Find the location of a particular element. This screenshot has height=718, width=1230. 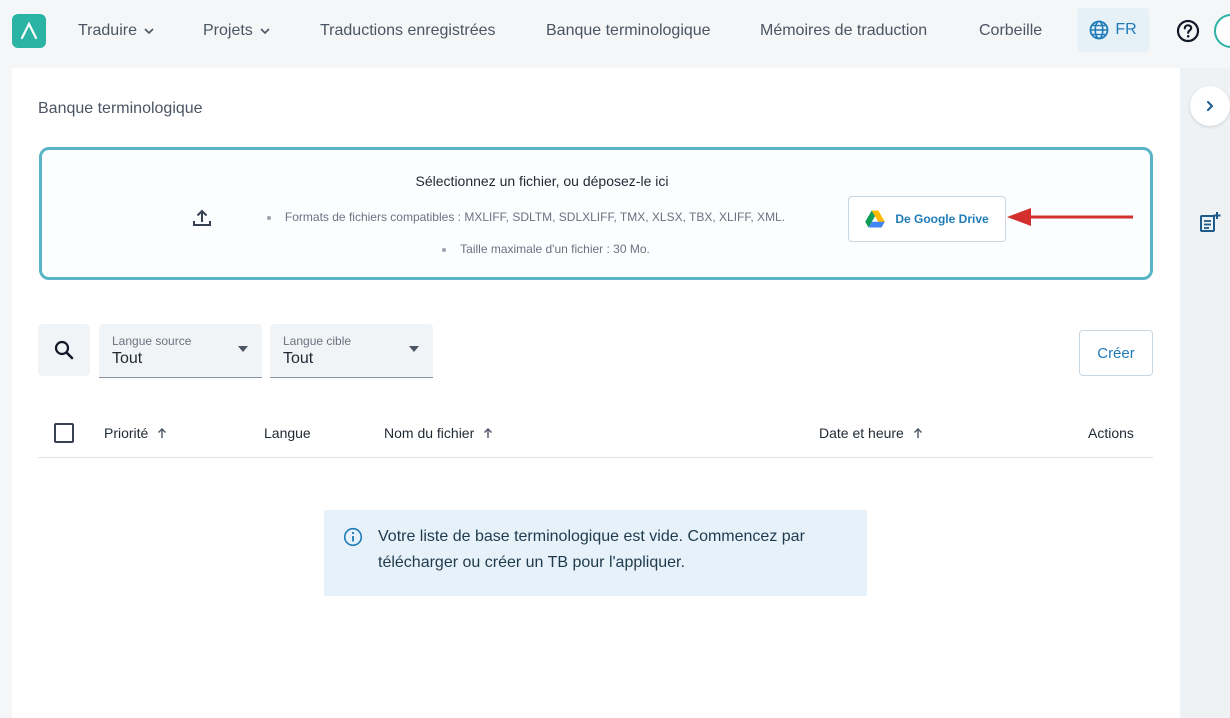

help-icon is located at coordinates (1188, 31).